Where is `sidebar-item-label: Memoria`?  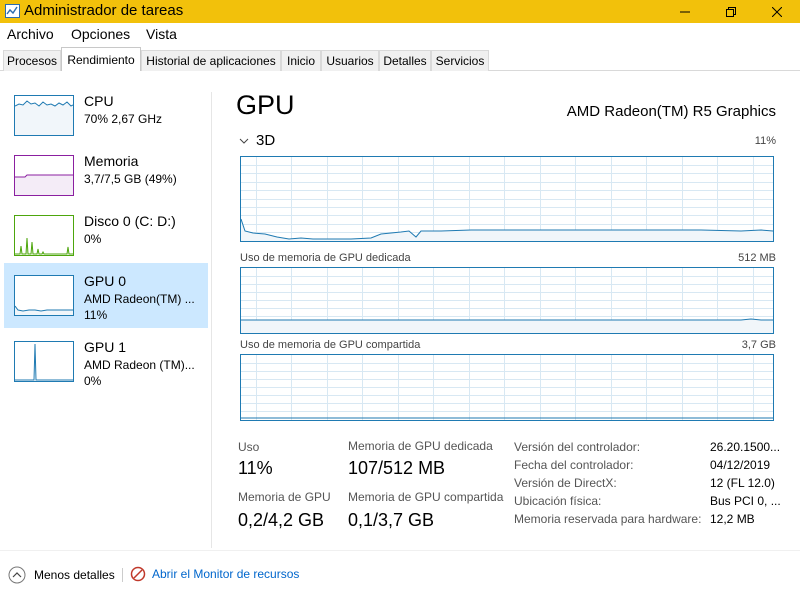 sidebar-item-label: Memoria is located at coordinates (111, 161).